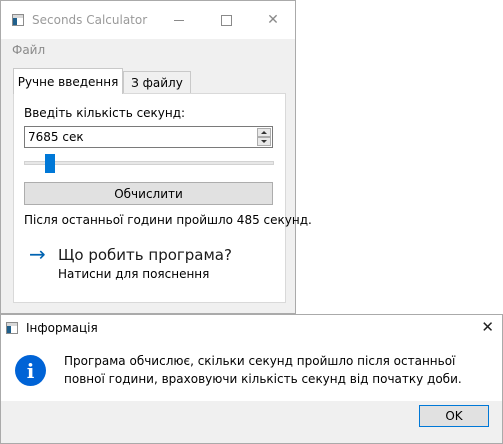 The width and height of the screenshot is (503, 444). I want to click on seconds-label: Введіть кількість секунд:, so click(105, 113).